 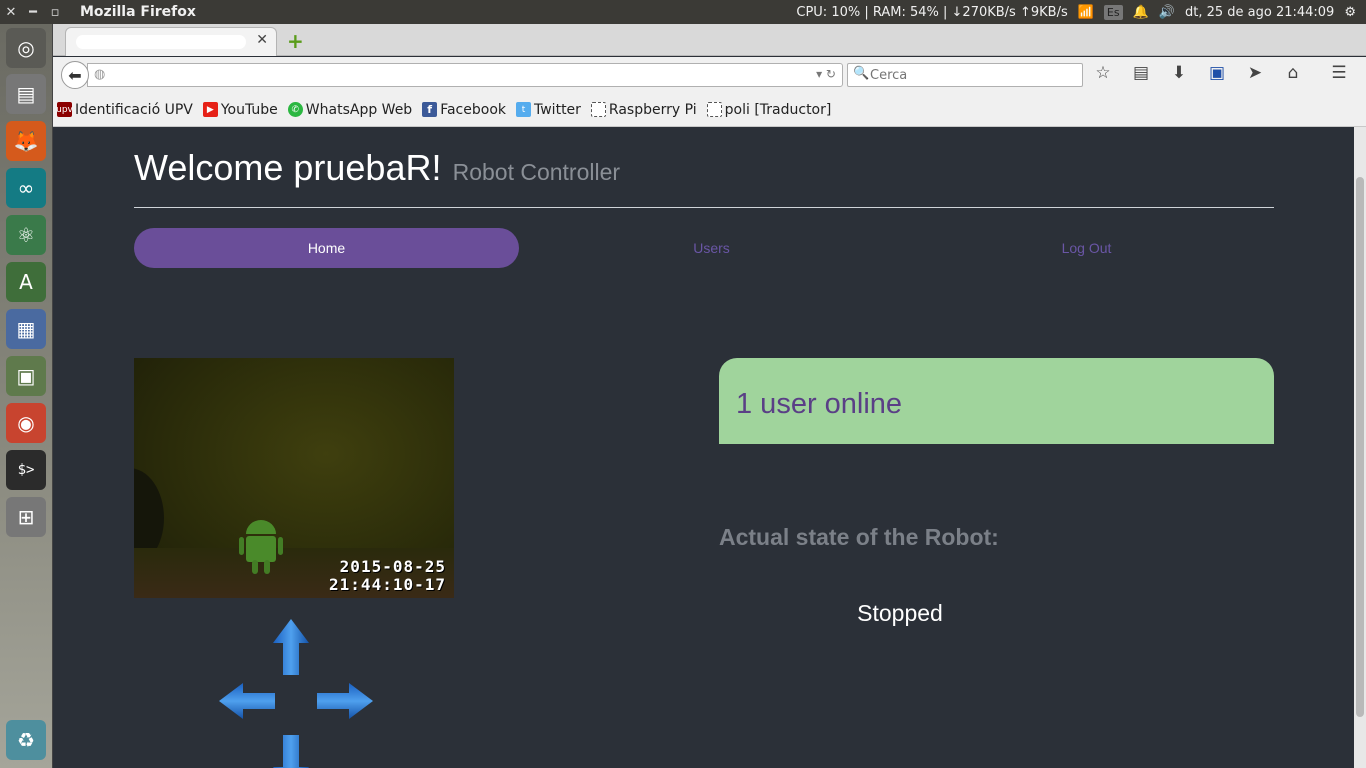 I want to click on arrow-up-icon, so click(x=291, y=647).